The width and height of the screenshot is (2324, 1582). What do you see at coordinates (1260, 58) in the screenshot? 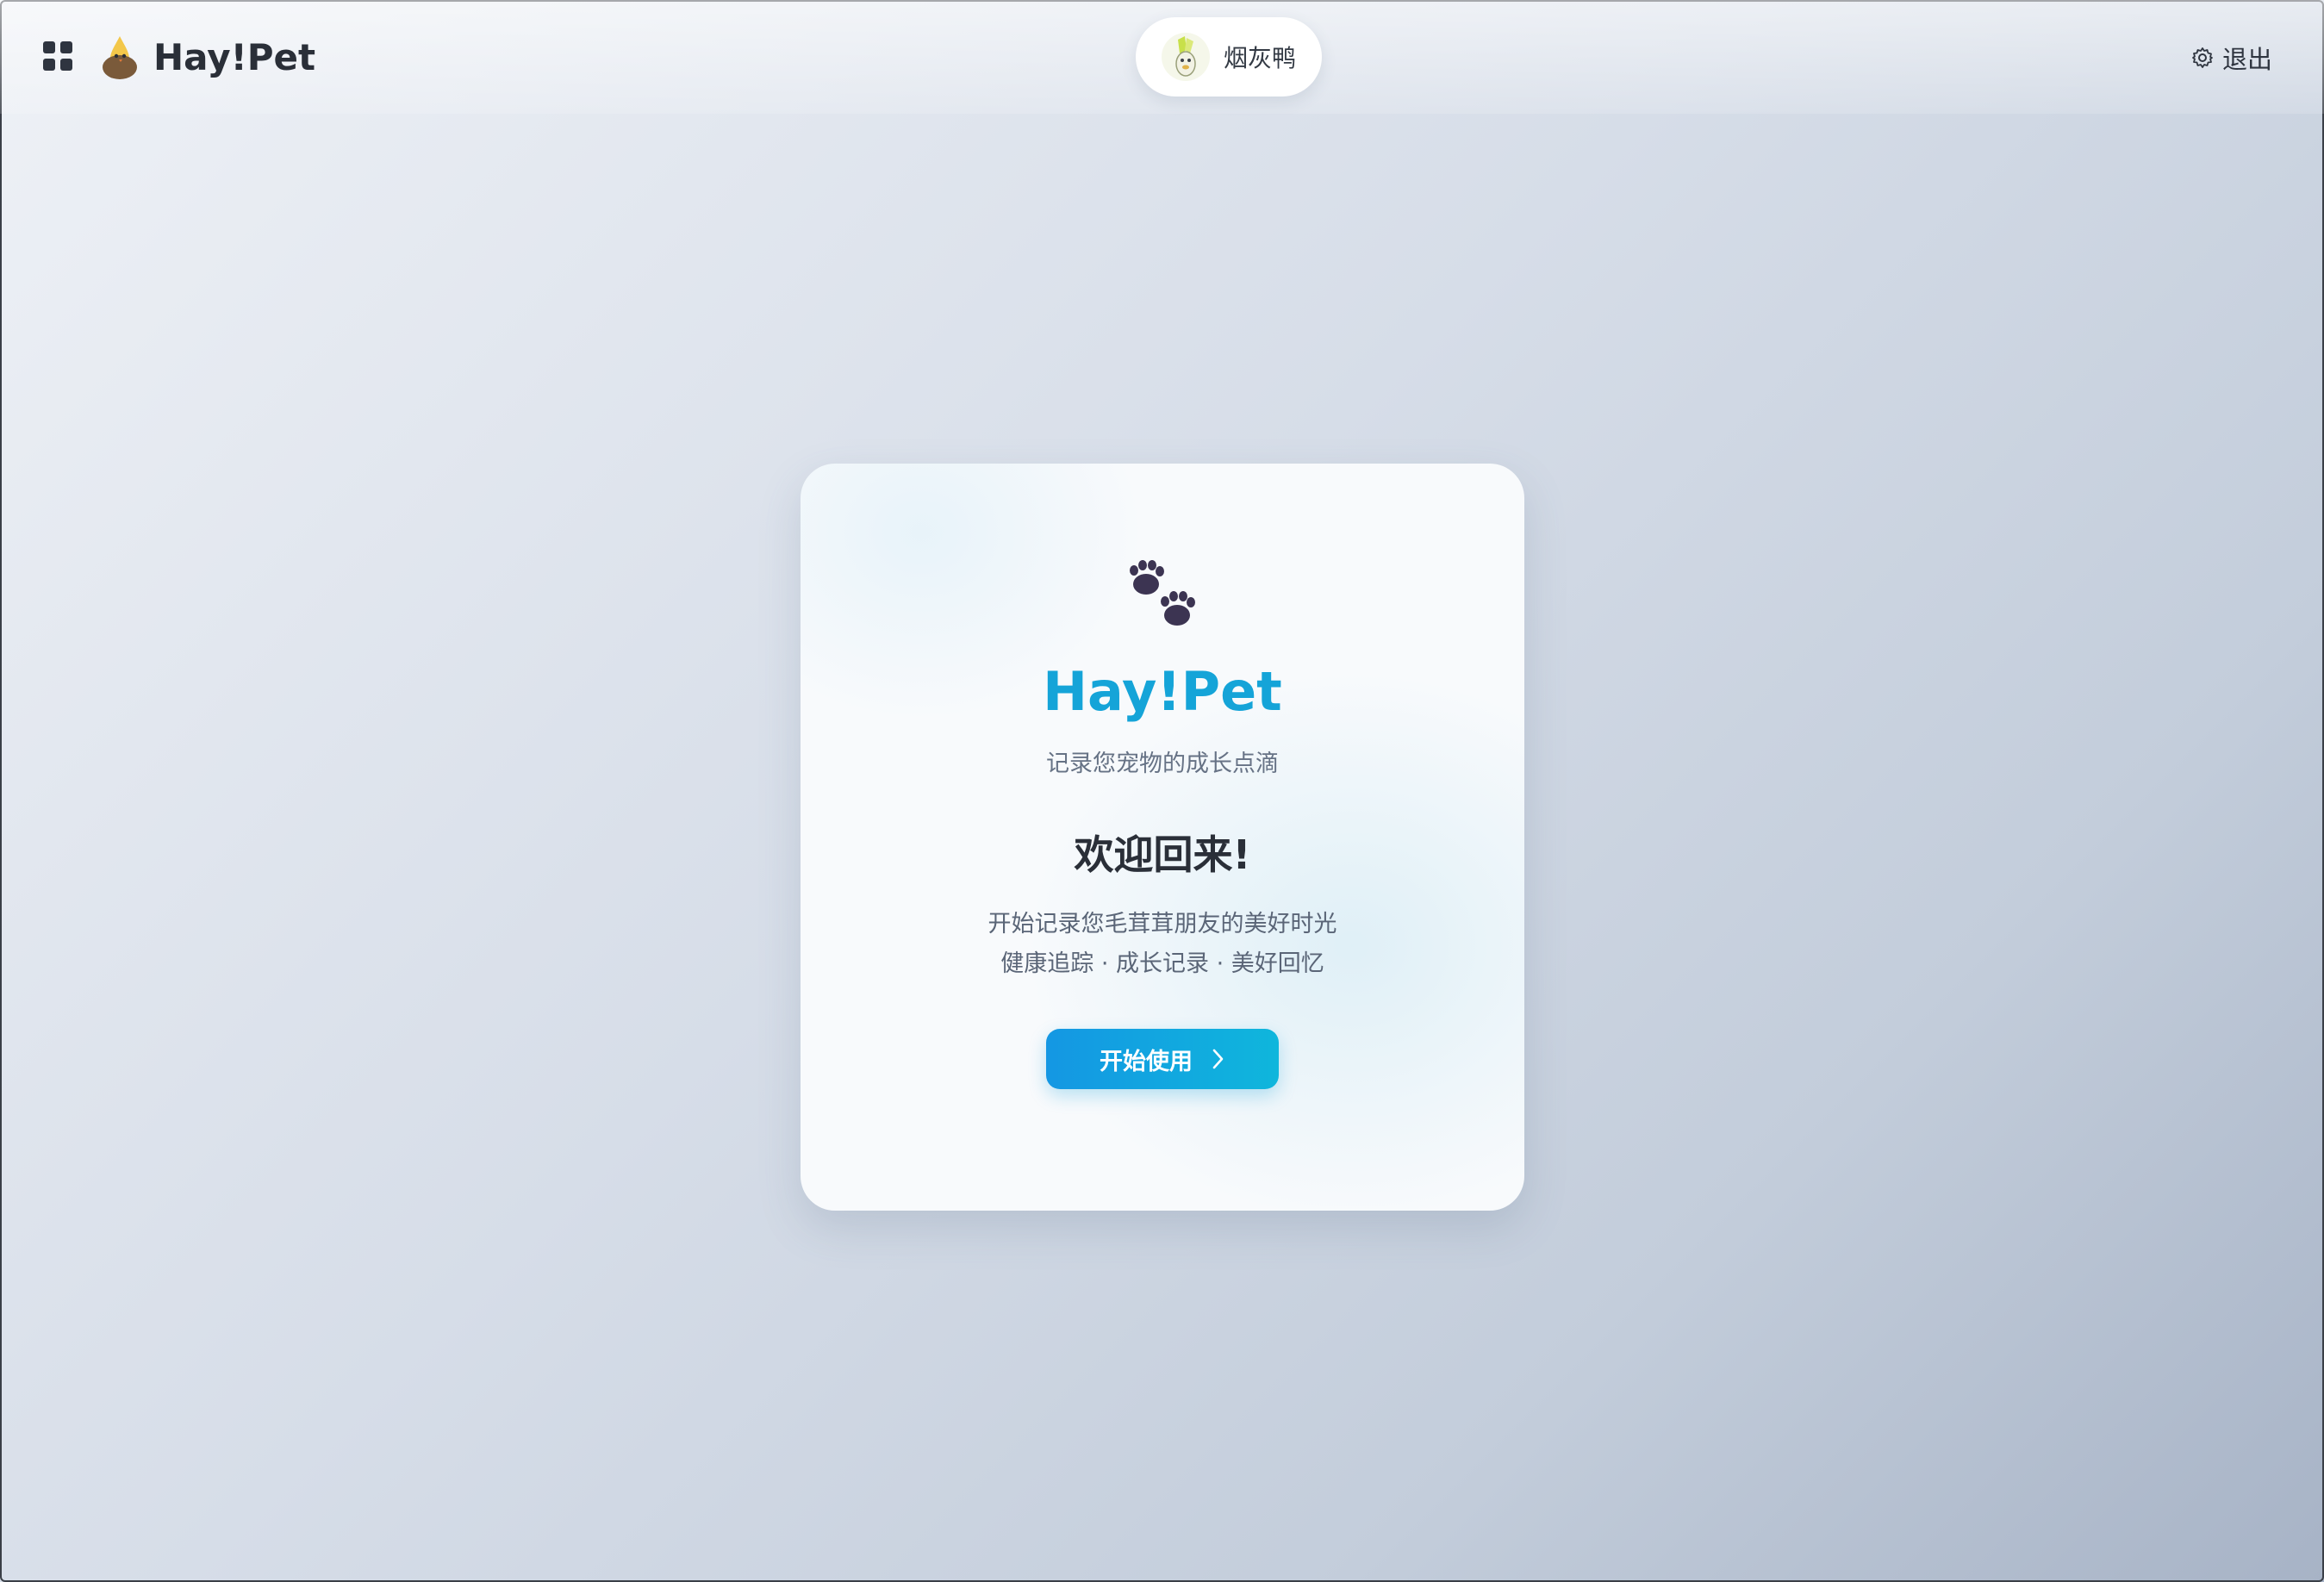
I see `pet-name: 烟灰鸭` at bounding box center [1260, 58].